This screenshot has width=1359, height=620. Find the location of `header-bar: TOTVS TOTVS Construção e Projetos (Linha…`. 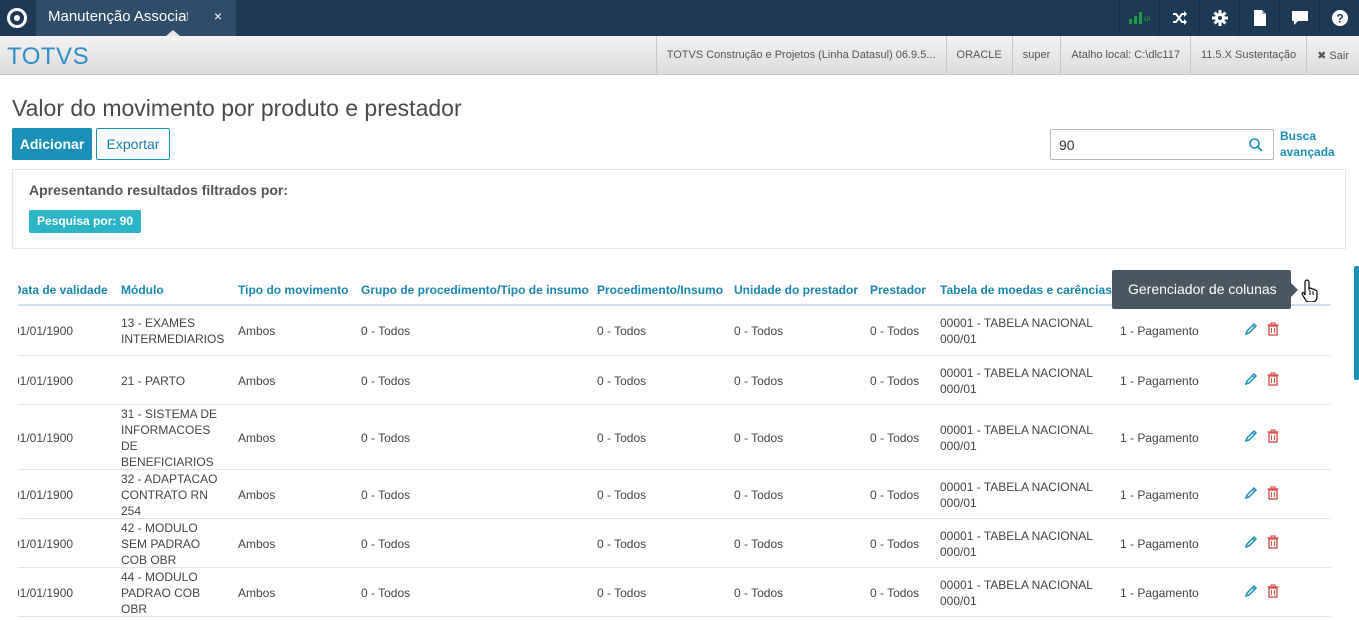

header-bar: TOTVS TOTVS Construção e Projetos (Linha… is located at coordinates (679, 55).